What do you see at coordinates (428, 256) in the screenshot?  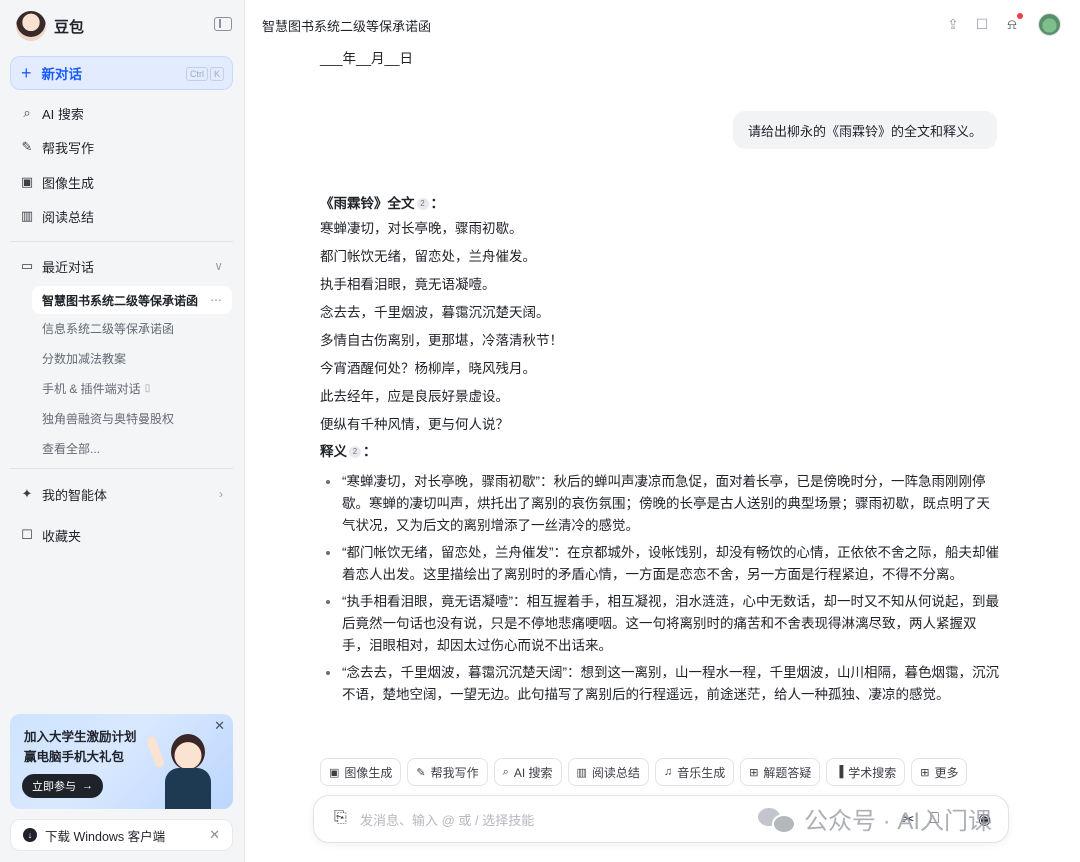 I see `poem-line: 都门帐饮无绪，留恋处，兰舟催发。` at bounding box center [428, 256].